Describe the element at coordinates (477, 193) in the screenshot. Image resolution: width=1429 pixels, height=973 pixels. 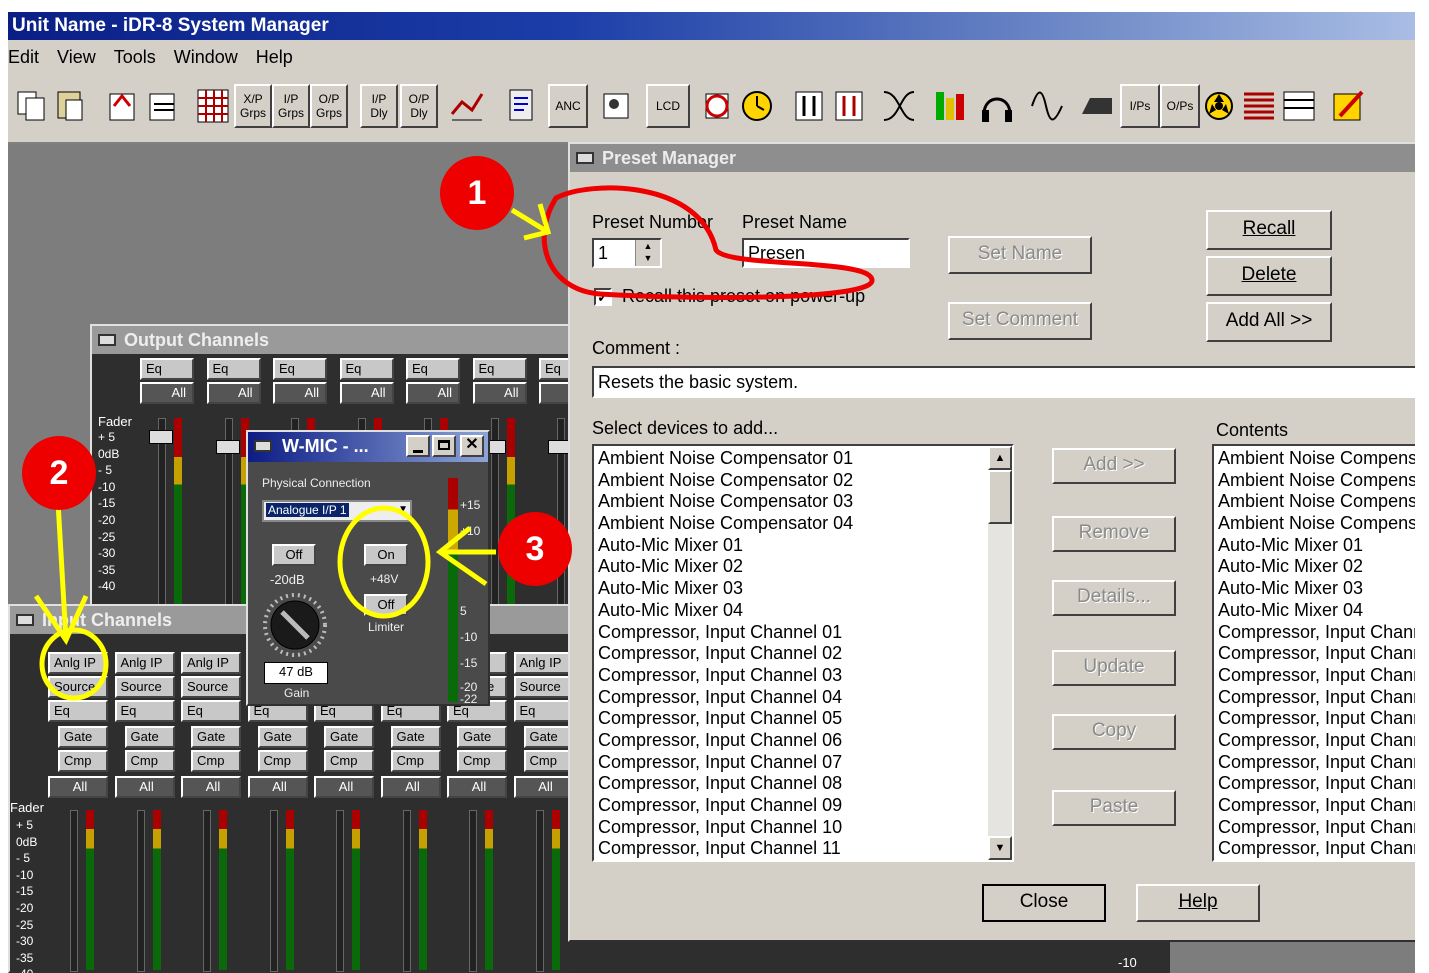
I see `annotation-badge-1: 1` at that location.